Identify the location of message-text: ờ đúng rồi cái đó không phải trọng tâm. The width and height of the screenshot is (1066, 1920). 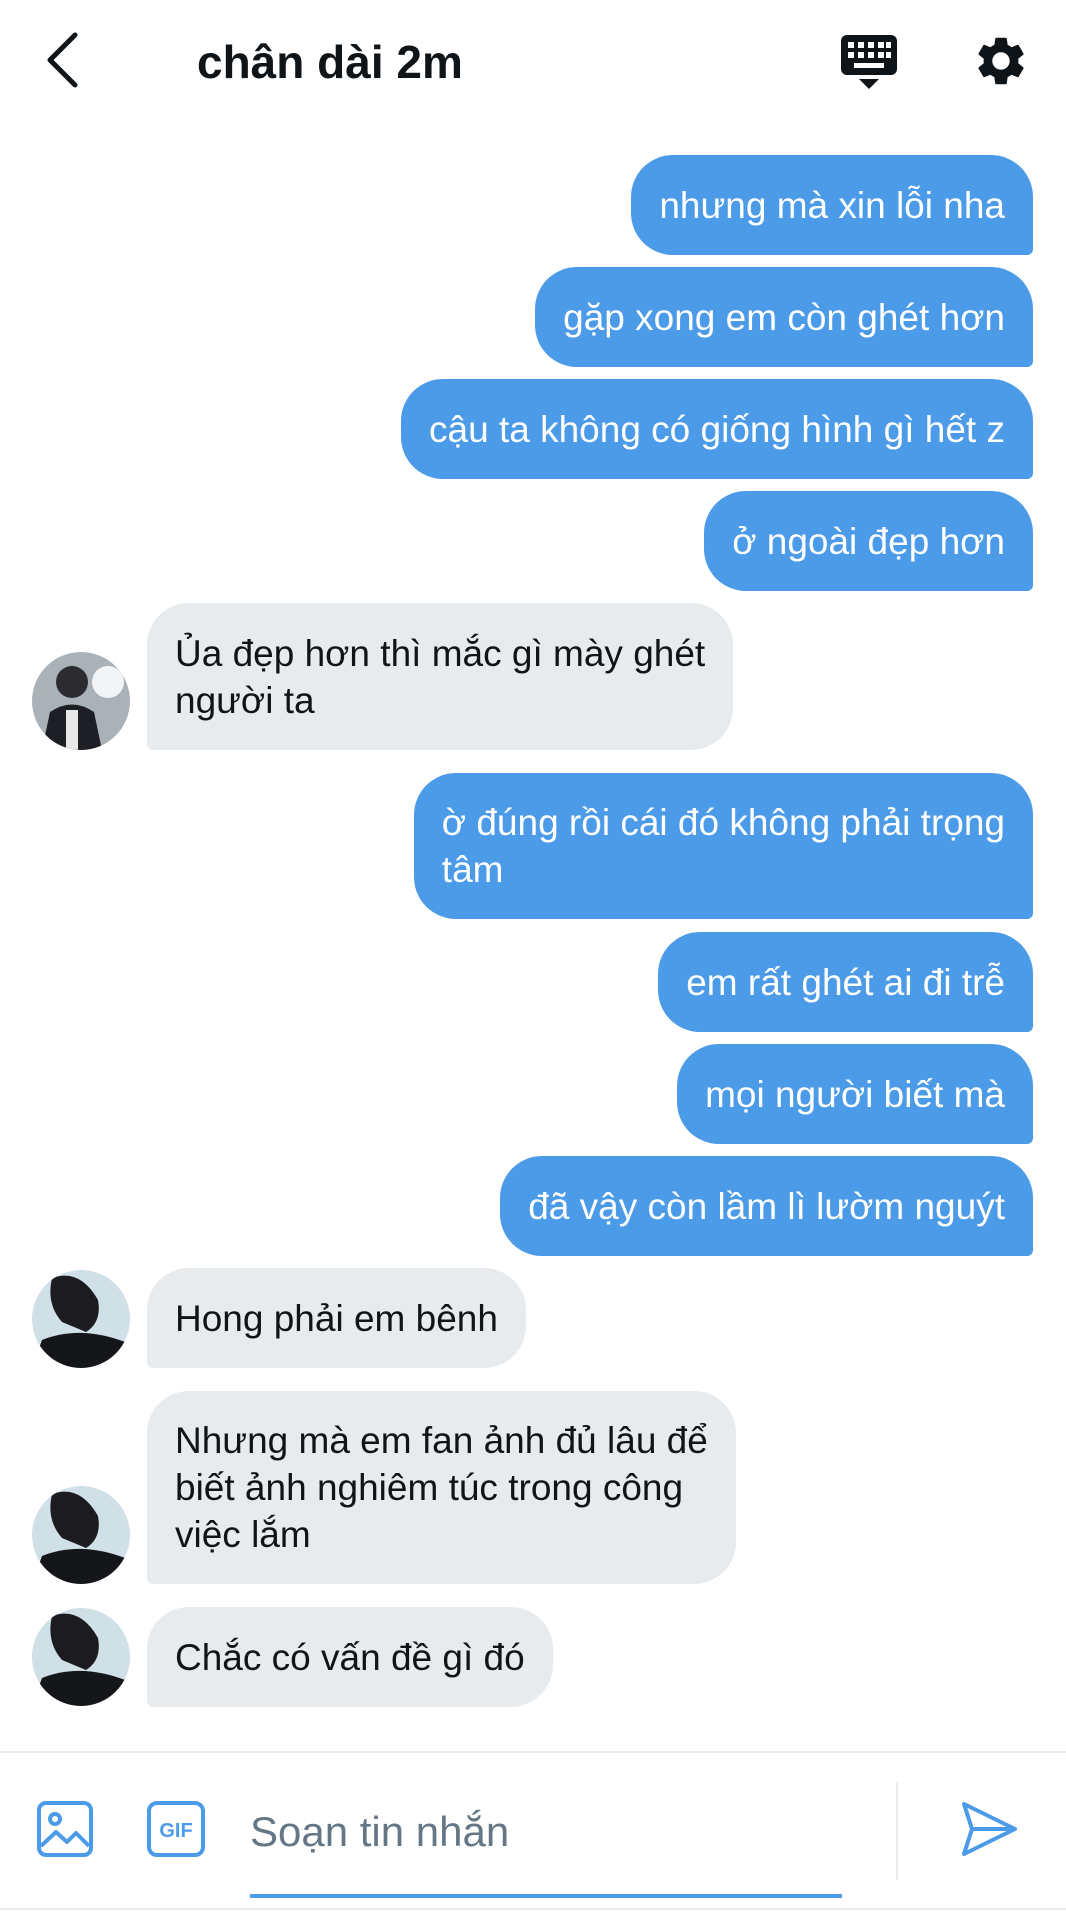
(723, 846).